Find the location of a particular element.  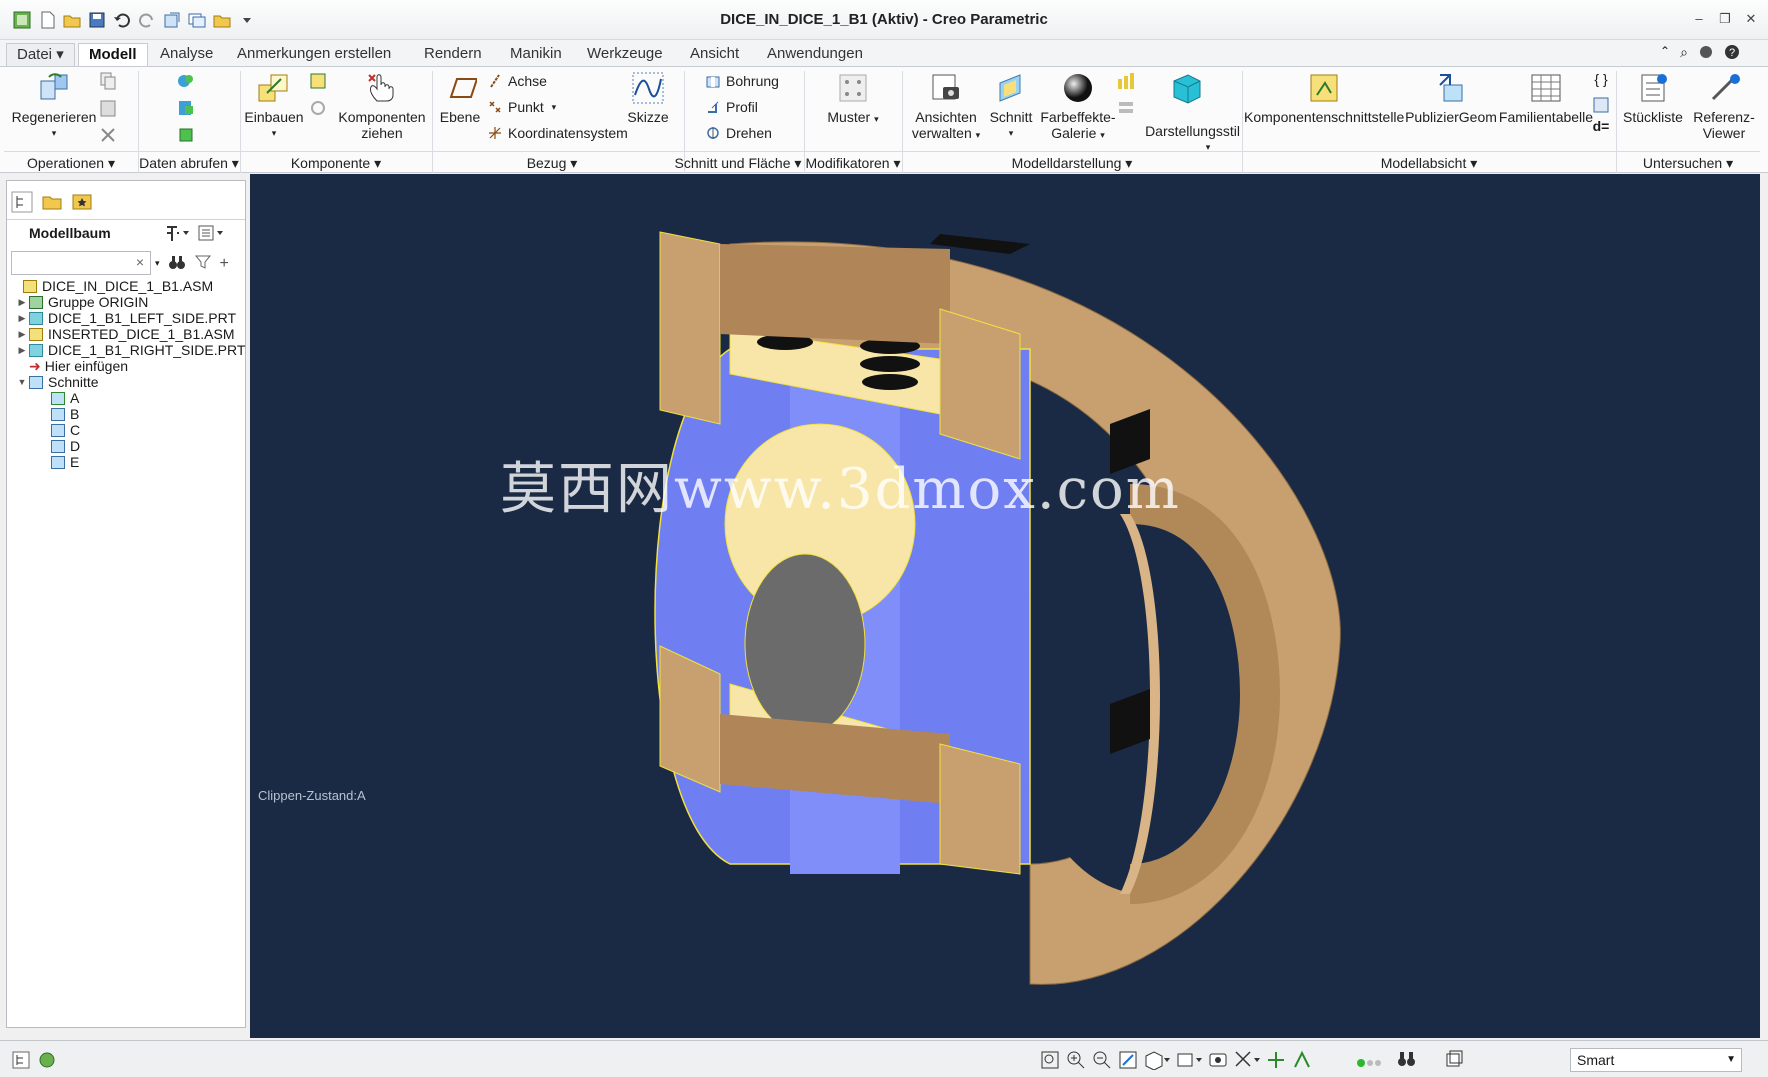

group-untersuchen: Untersuchen ▾ is located at coordinates (1688, 162).